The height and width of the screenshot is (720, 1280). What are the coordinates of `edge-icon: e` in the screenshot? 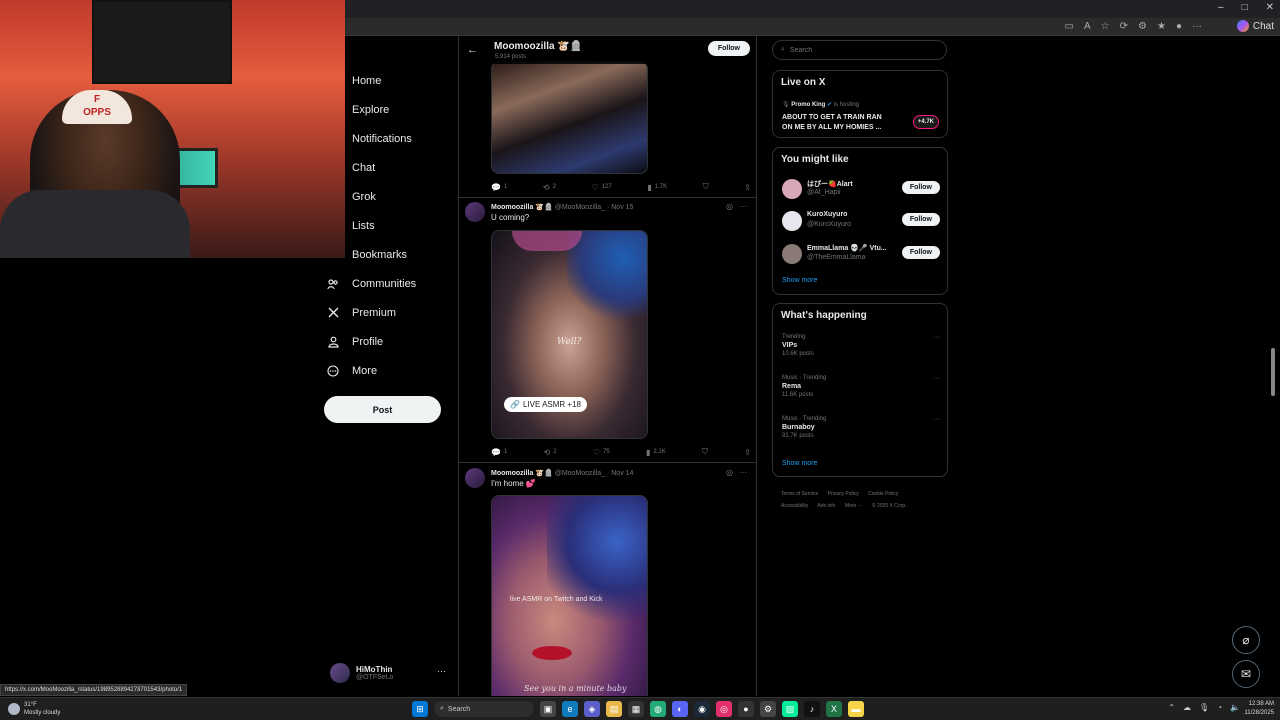 It's located at (570, 709).